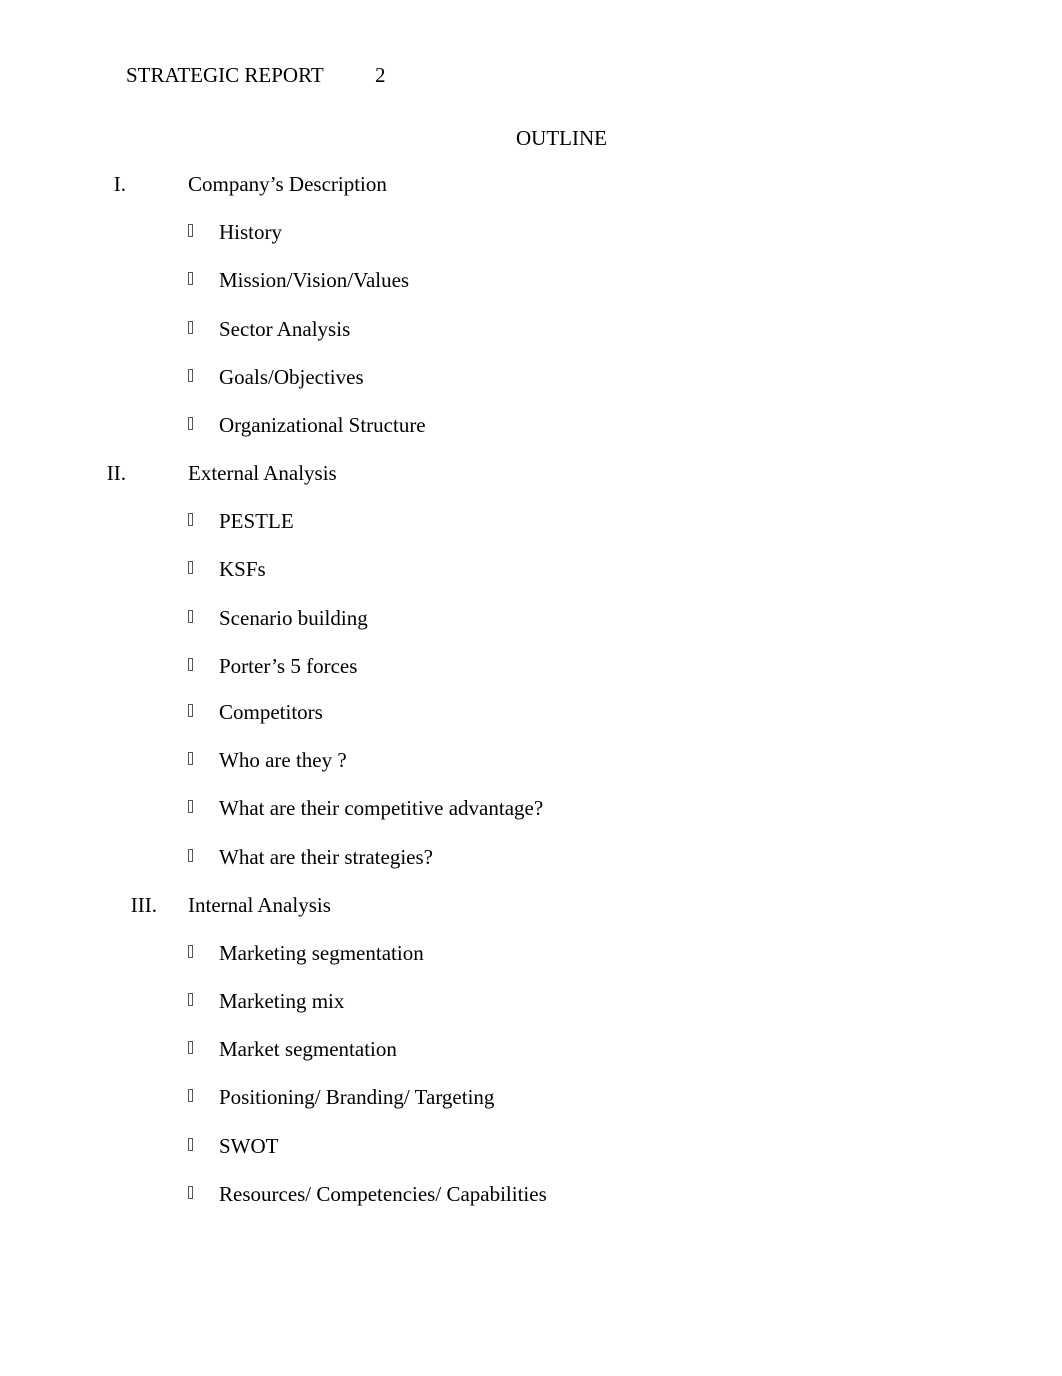 The width and height of the screenshot is (1062, 1376). I want to click on list-item: Scenario building, so click(293, 618).